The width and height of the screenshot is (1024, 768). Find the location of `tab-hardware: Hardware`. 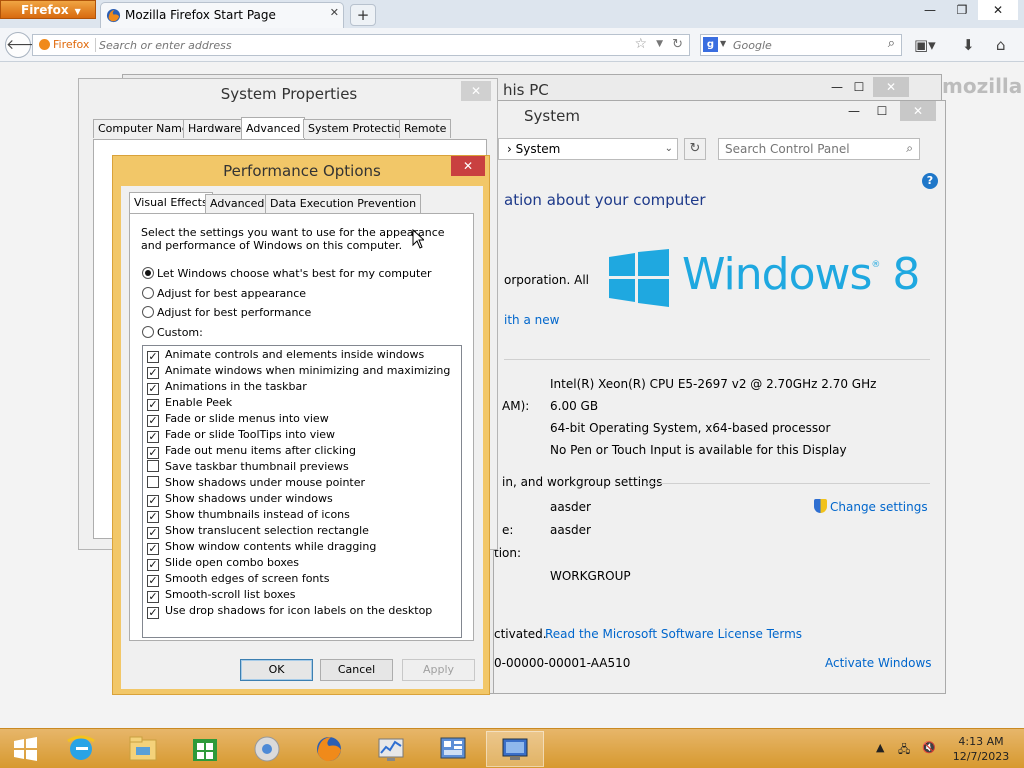

tab-hardware: Hardware is located at coordinates (215, 128).